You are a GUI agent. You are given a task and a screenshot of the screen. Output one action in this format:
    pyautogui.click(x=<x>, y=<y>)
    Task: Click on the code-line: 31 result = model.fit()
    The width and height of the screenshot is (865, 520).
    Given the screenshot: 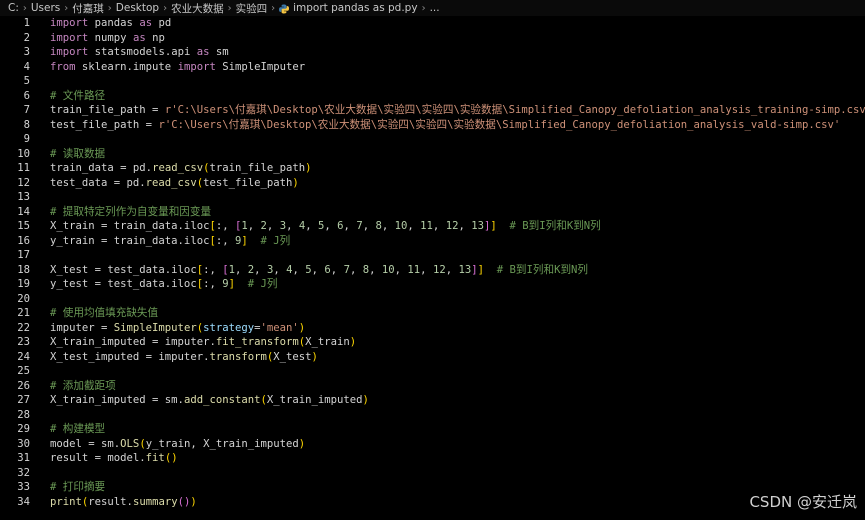 What is the action you would take?
    pyautogui.click(x=432, y=458)
    